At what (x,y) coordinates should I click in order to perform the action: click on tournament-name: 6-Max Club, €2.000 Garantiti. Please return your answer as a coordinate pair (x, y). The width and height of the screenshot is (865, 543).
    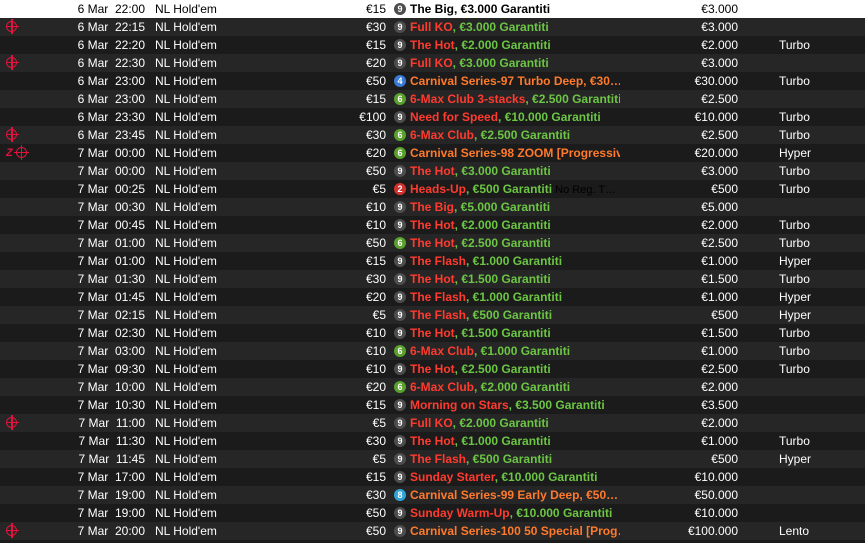
    Looking at the image, I should click on (515, 387).